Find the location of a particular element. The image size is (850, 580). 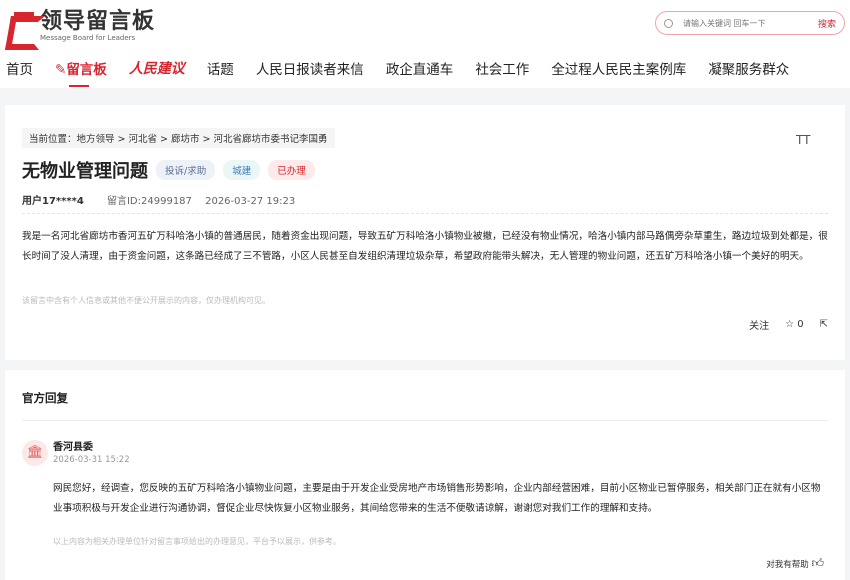

logo-icon is located at coordinates (21, 26).